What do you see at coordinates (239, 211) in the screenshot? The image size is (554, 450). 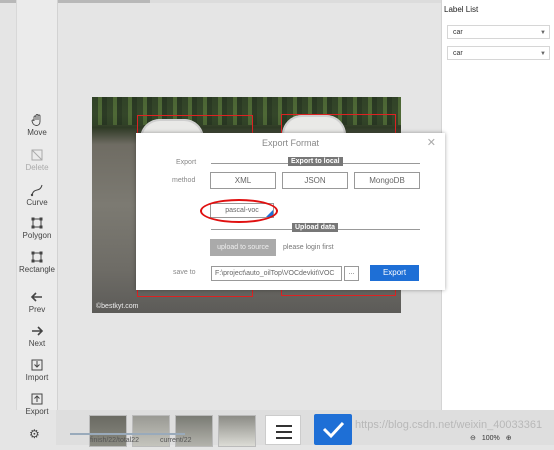 I see `red-highlight-annotation` at bounding box center [239, 211].